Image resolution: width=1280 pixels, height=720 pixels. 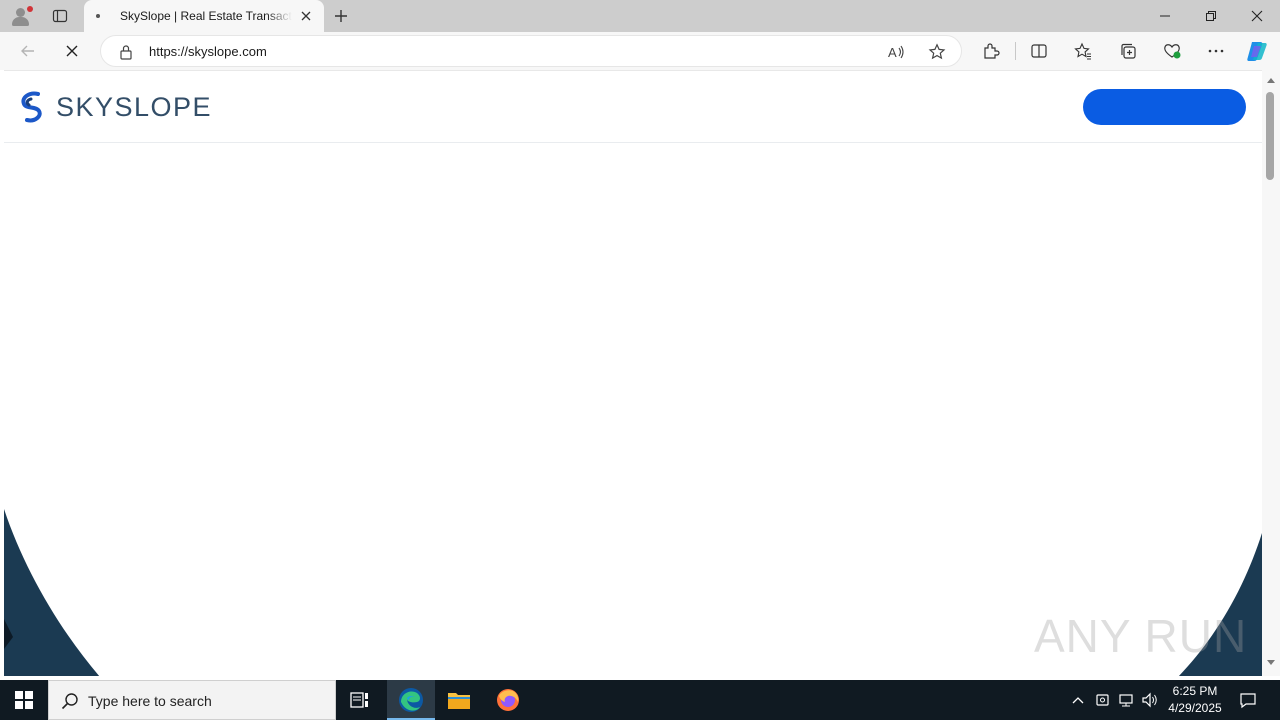 I want to click on new-tab-button, so click(x=341, y=16).